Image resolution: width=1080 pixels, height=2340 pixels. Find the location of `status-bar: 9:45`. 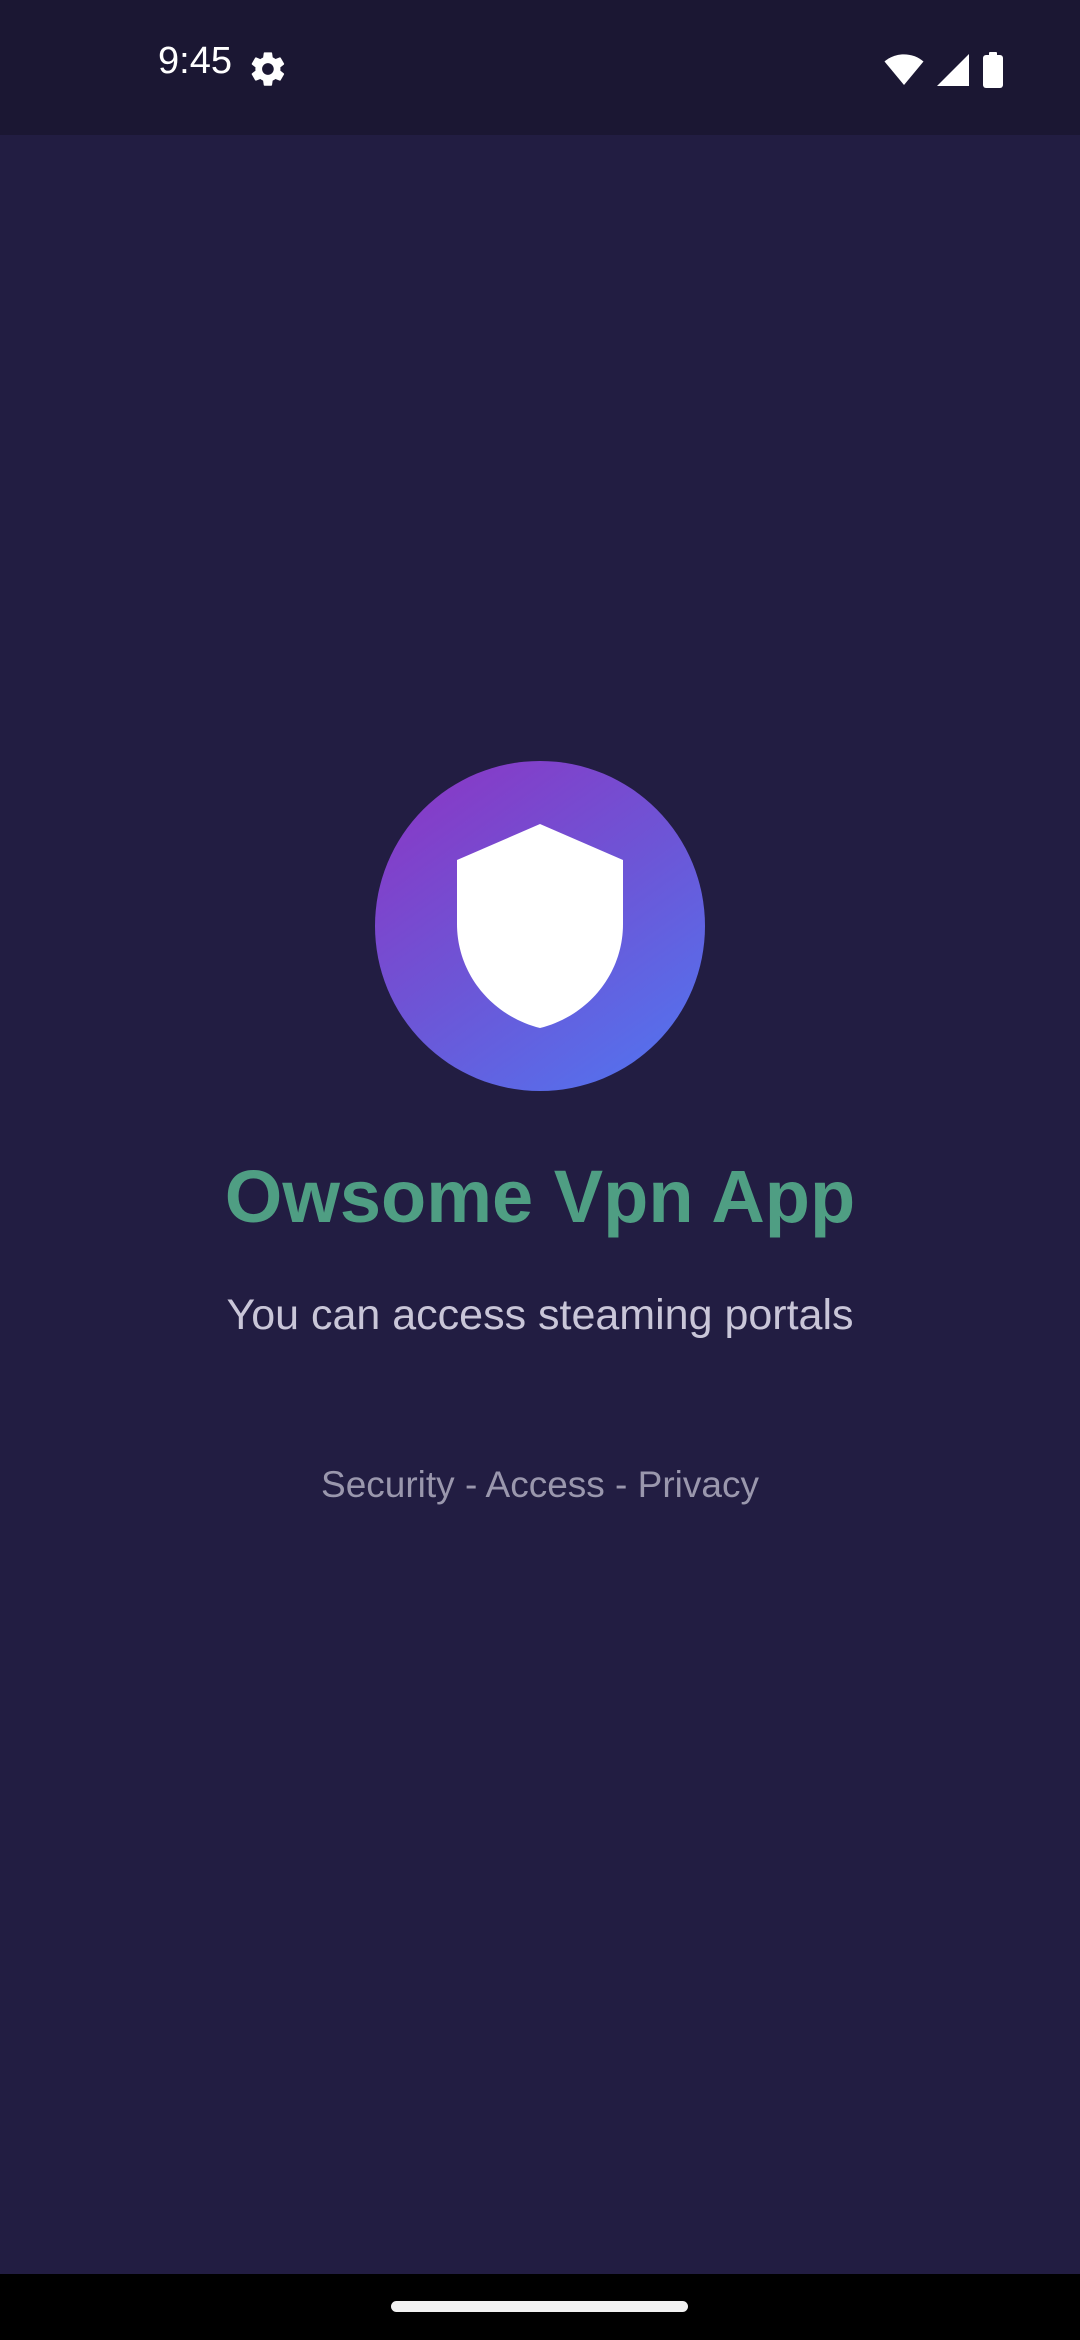

status-bar: 9:45 is located at coordinates (540, 67).